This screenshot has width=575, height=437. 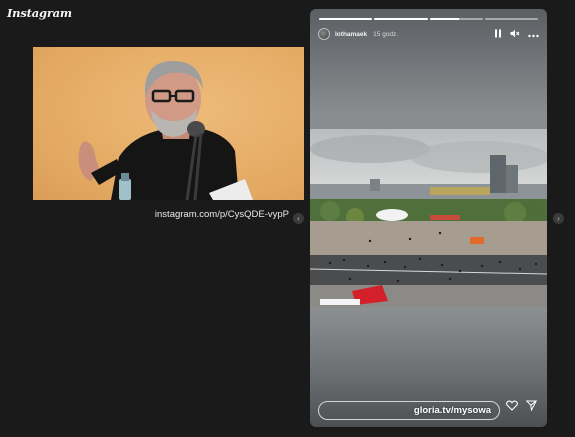 I want to click on instagram-logo: Instagram, so click(x=39, y=13).